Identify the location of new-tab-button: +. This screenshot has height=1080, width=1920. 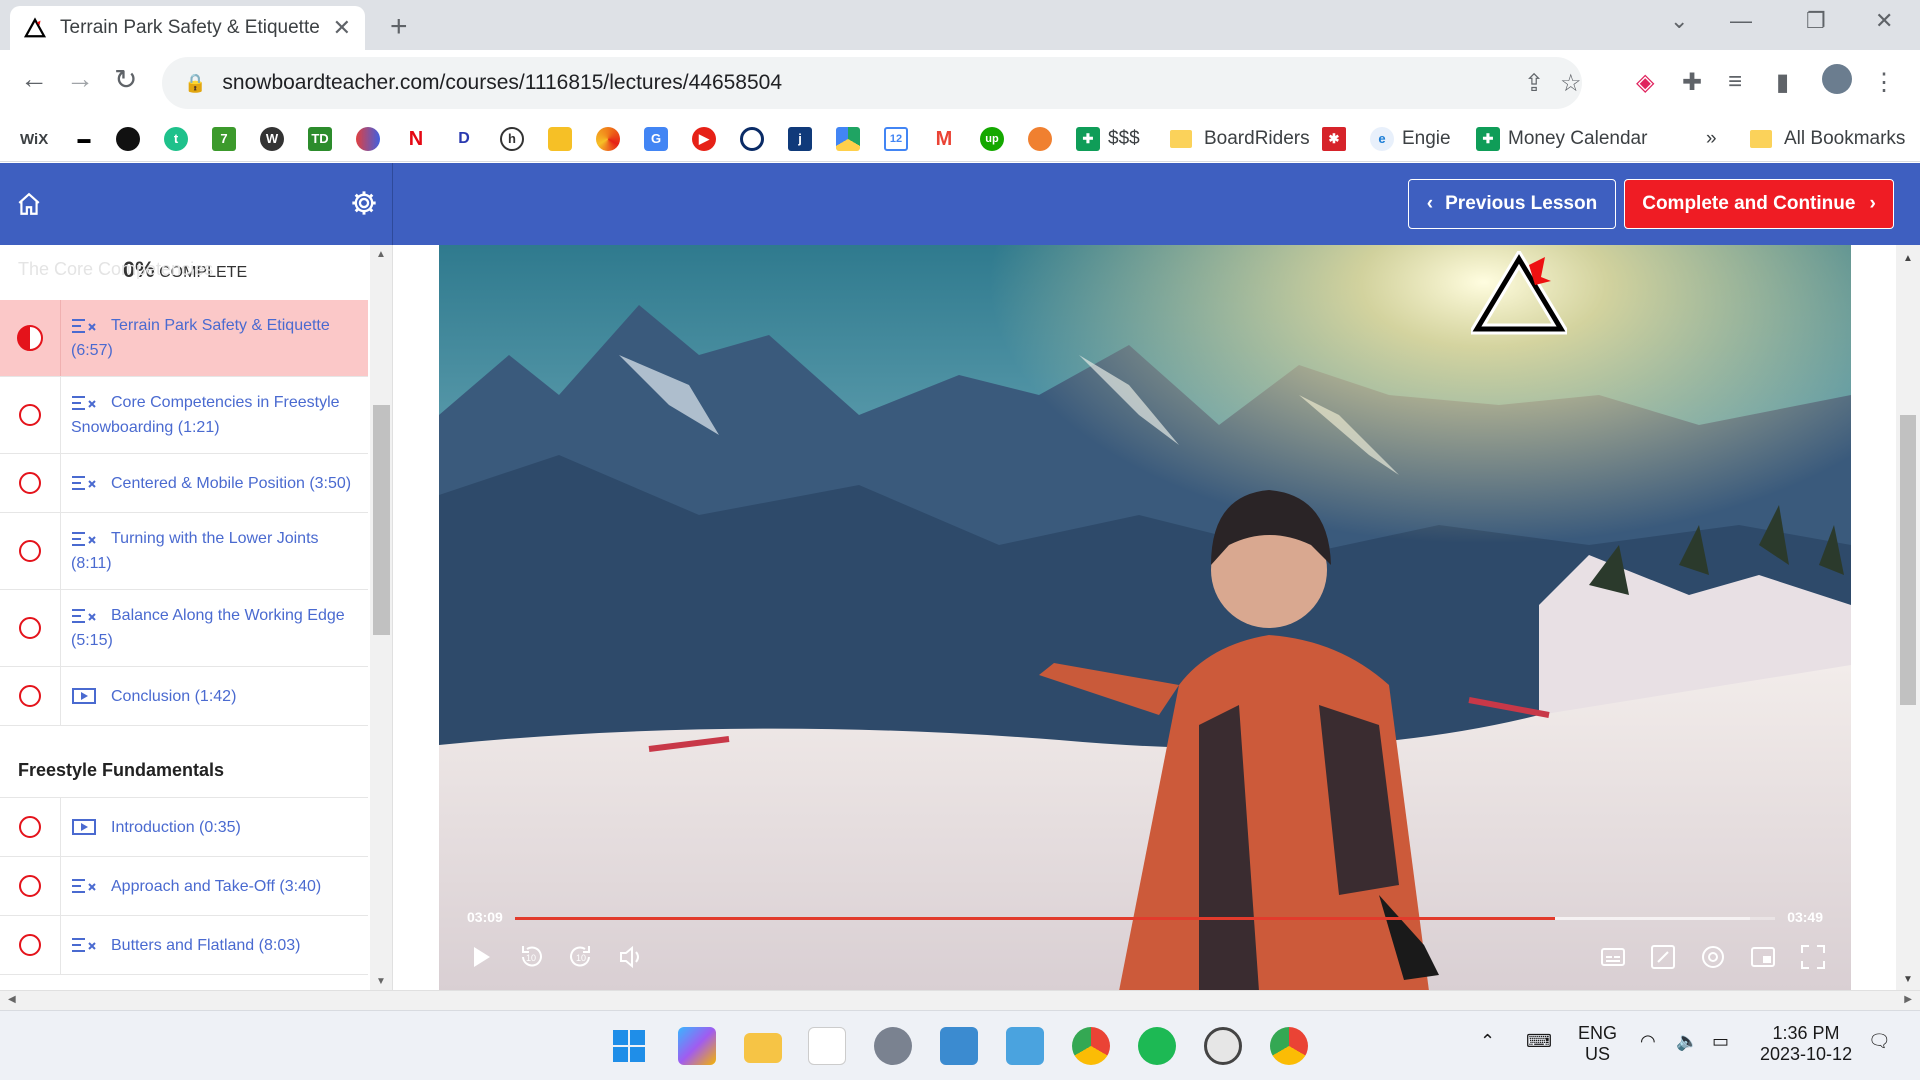
(399, 27).